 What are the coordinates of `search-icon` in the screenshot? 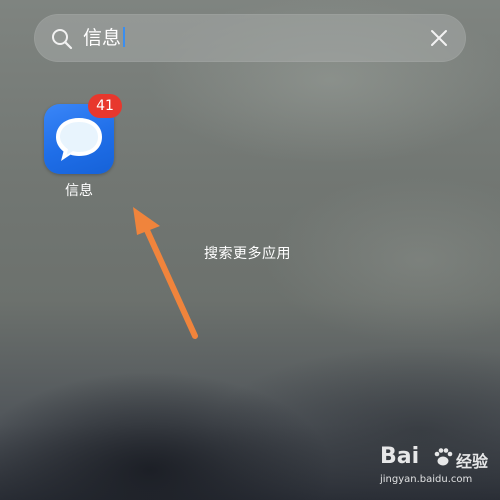 It's located at (62, 39).